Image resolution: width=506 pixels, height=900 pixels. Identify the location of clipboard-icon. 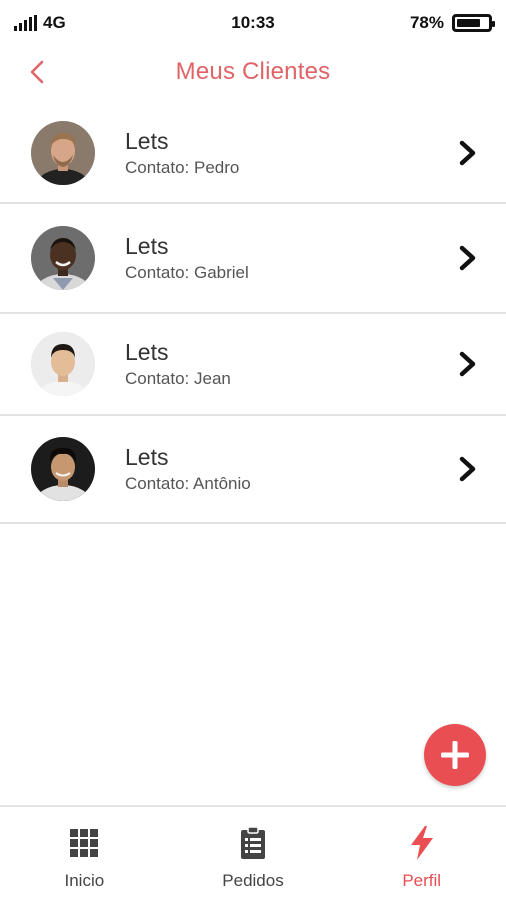
(253, 843).